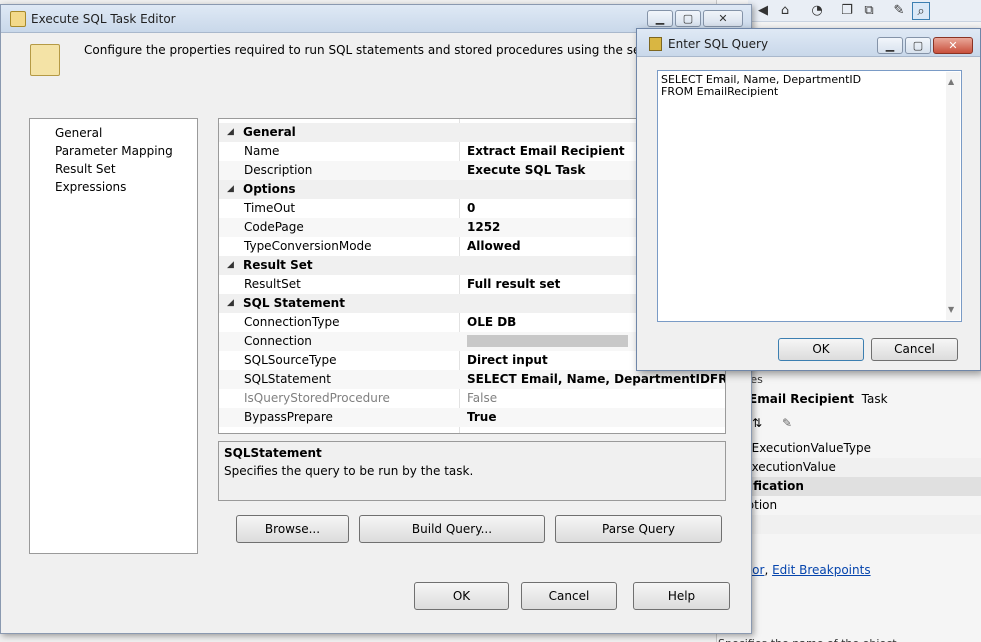  What do you see at coordinates (914, 349) in the screenshot?
I see `sql-cancel-button: Cancel` at bounding box center [914, 349].